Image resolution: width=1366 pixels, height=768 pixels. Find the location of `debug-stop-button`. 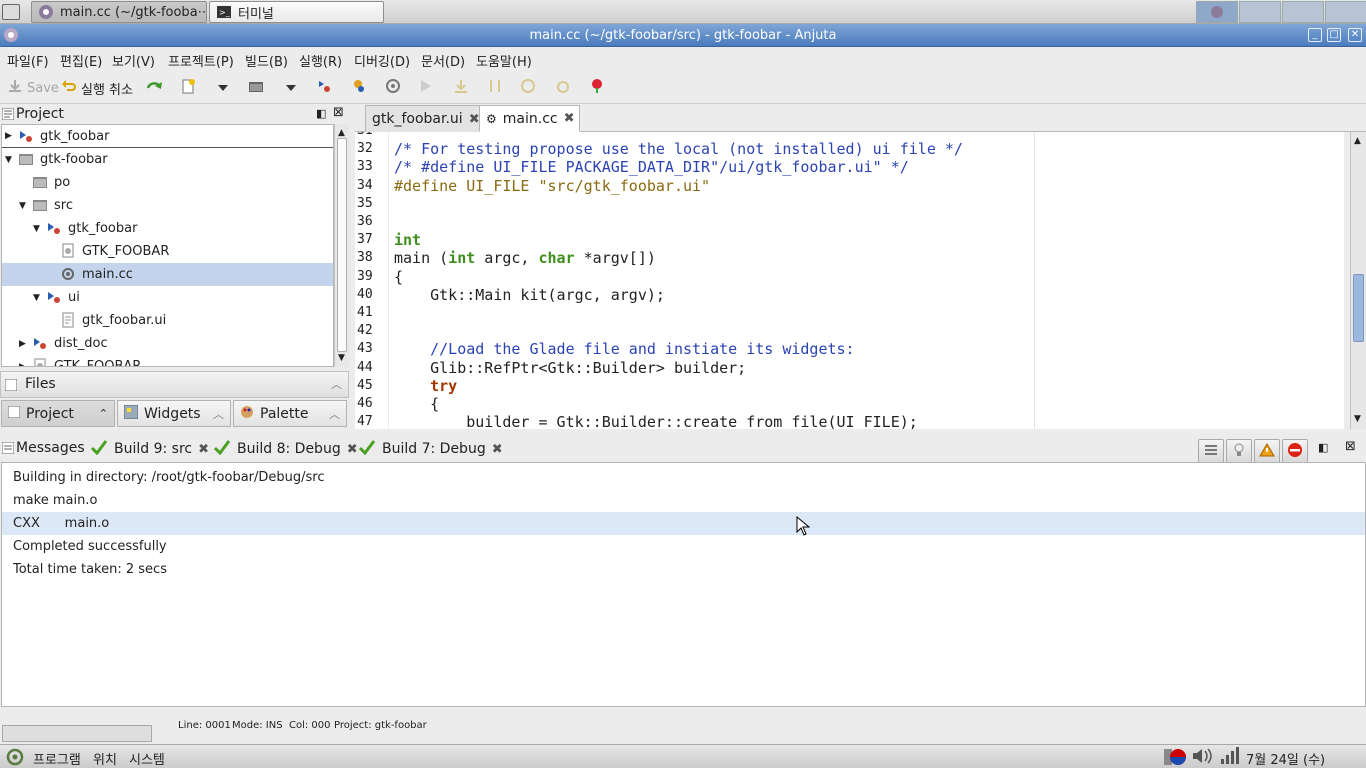

debug-stop-button is located at coordinates (563, 88).